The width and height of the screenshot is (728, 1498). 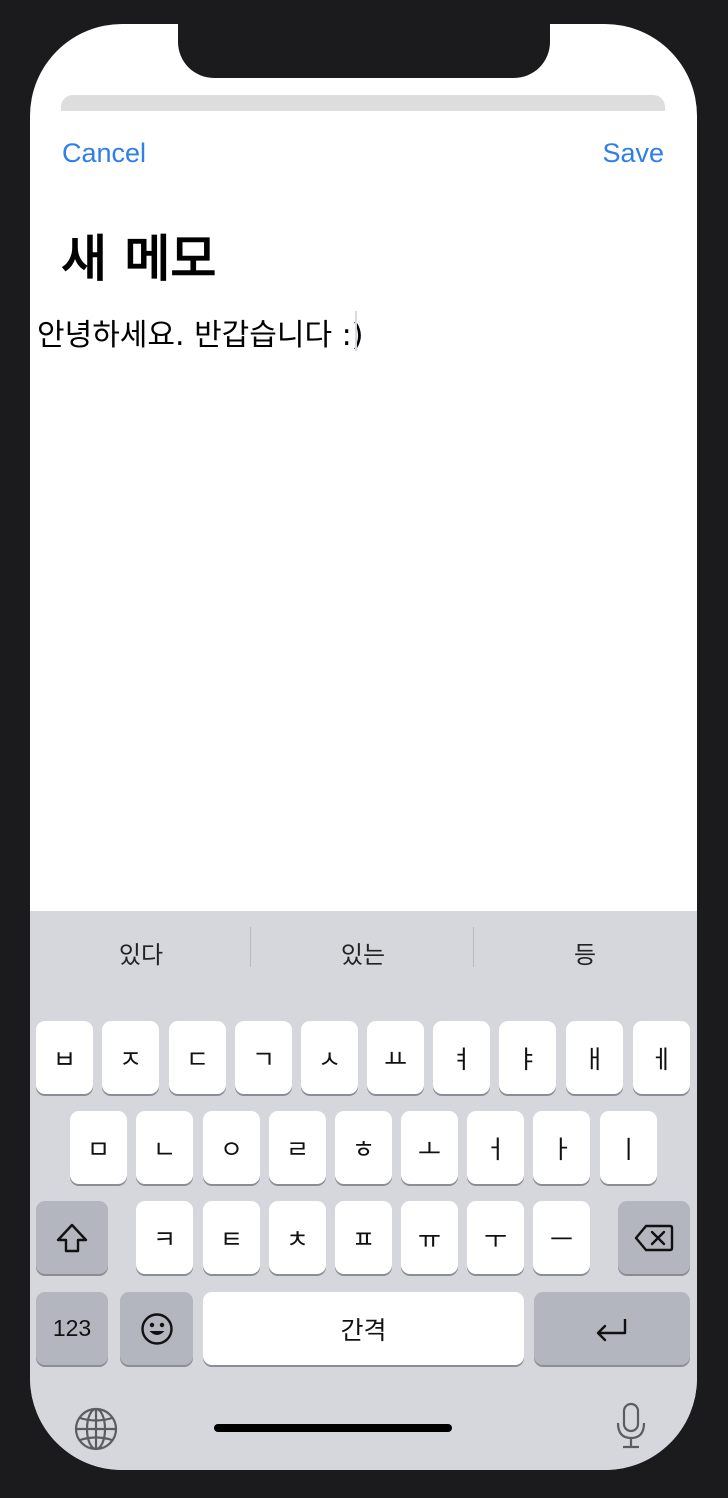 What do you see at coordinates (231, 1237) in the screenshot?
I see `key: ㅌ` at bounding box center [231, 1237].